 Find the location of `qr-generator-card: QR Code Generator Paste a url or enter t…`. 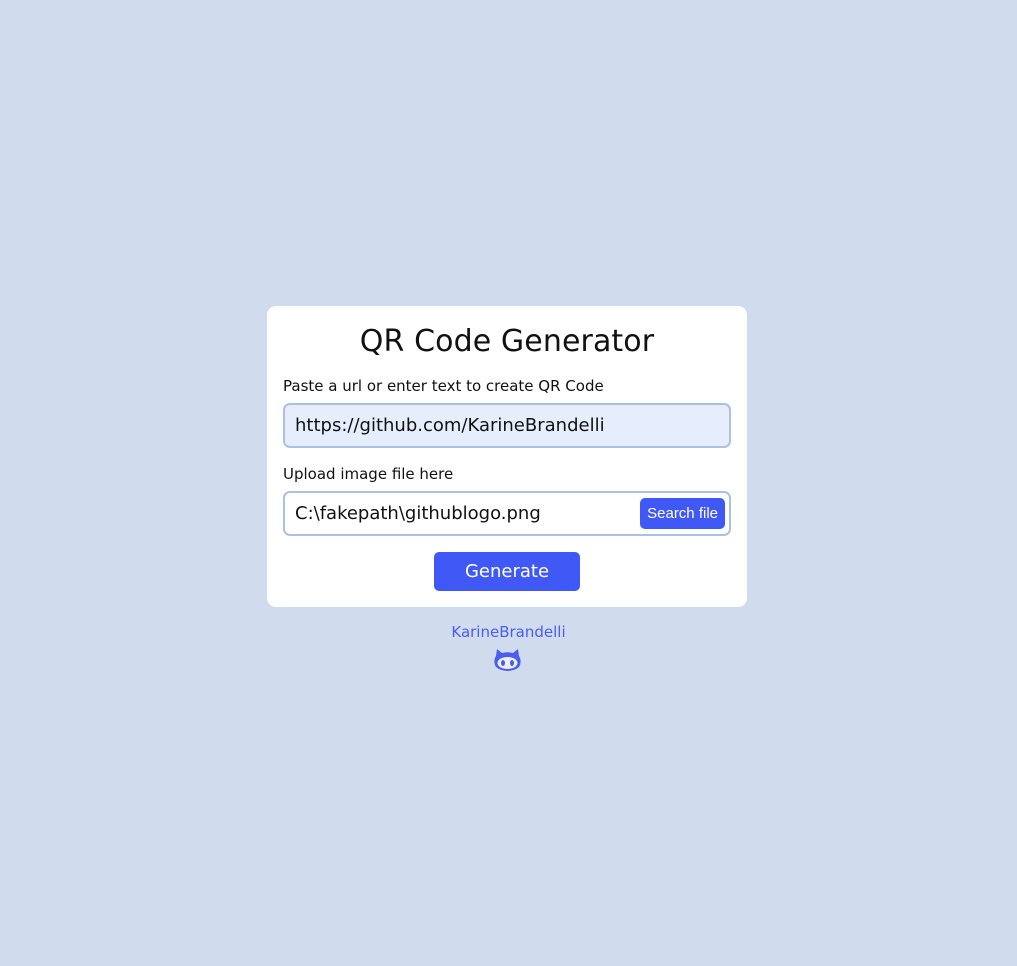

qr-generator-card: QR Code Generator Paste a url or enter t… is located at coordinates (507, 456).